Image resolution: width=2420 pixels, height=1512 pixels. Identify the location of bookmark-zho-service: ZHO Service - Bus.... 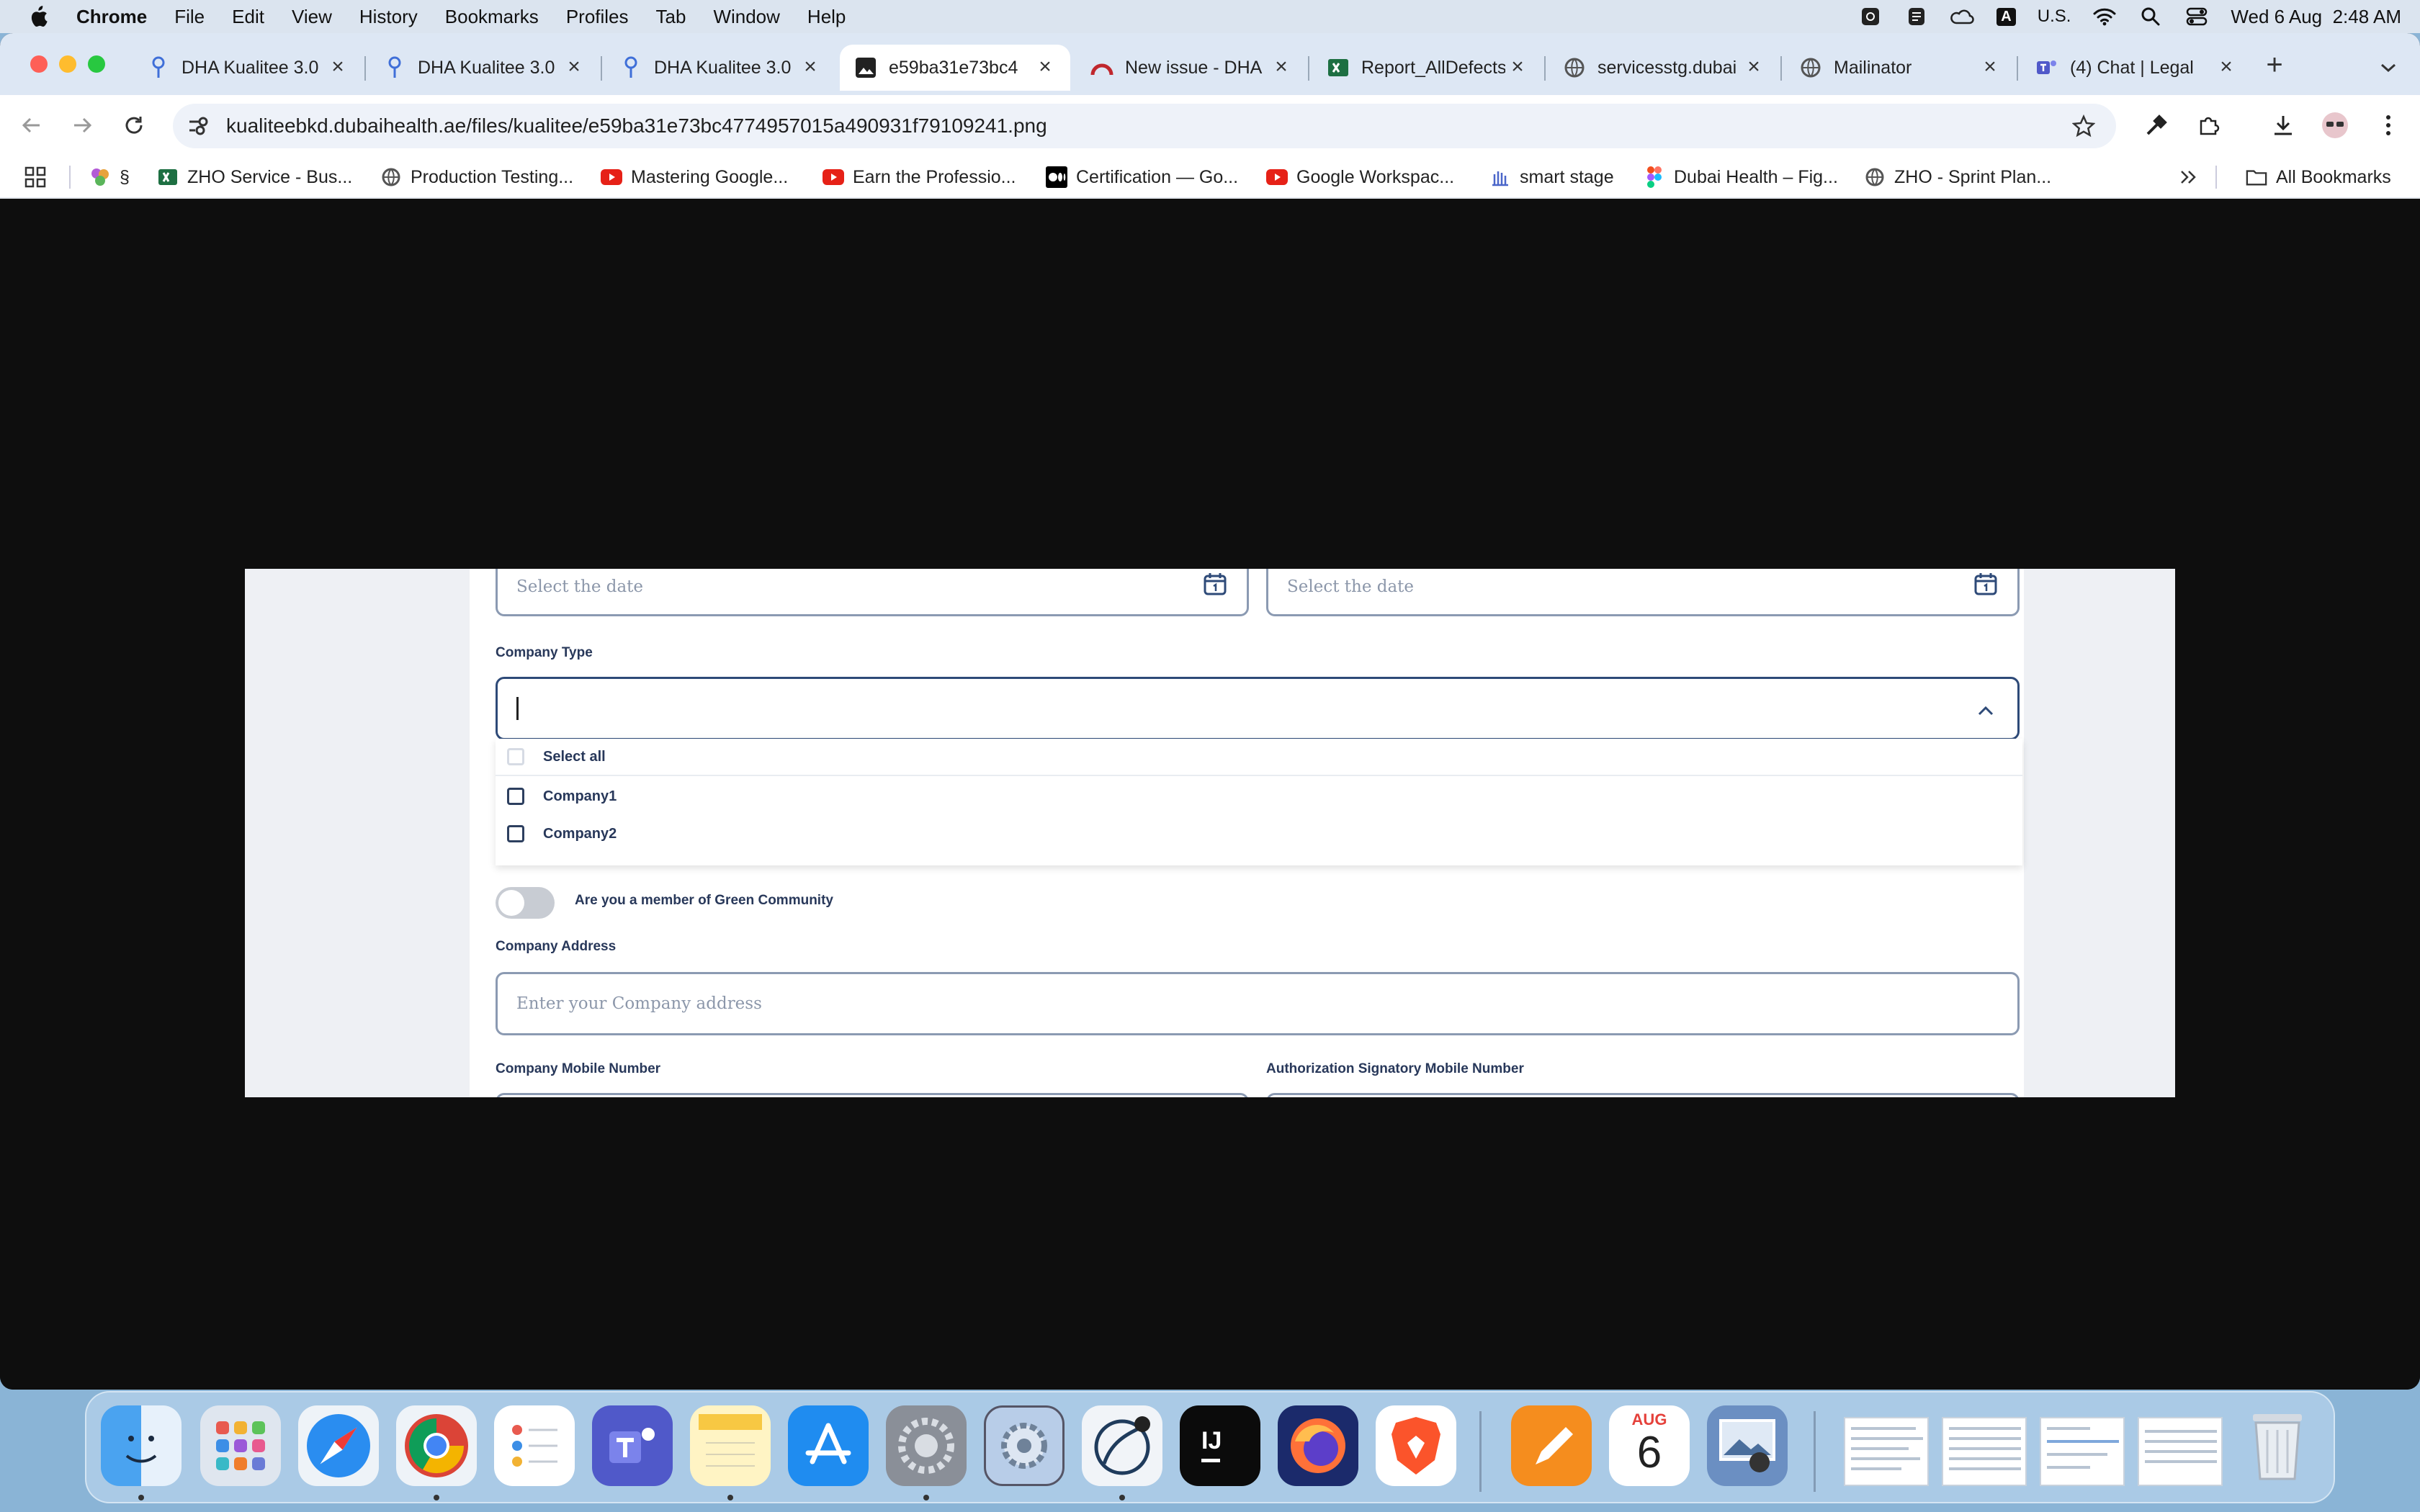
(255, 177).